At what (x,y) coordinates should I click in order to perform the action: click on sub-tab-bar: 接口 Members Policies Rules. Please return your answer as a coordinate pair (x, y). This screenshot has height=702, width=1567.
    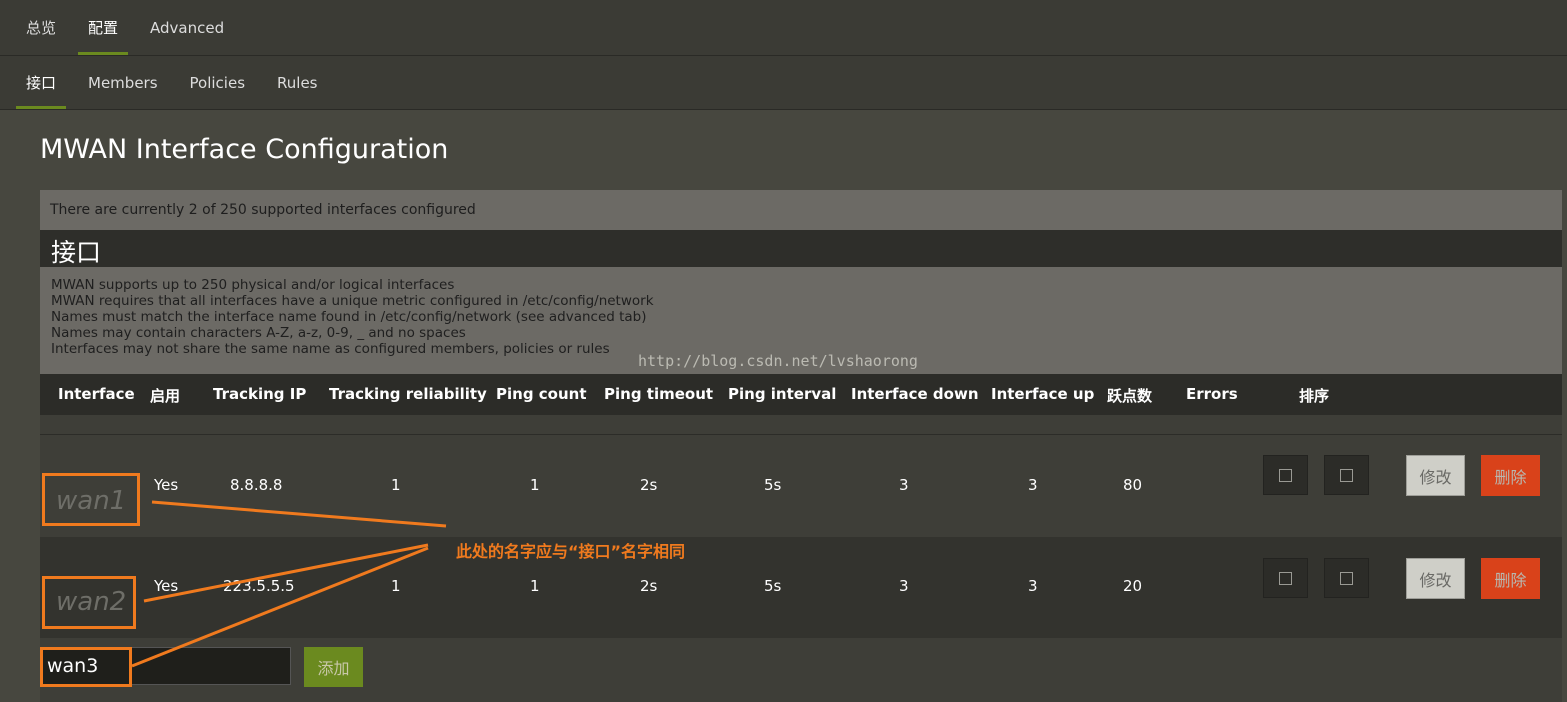
    Looking at the image, I should click on (783, 83).